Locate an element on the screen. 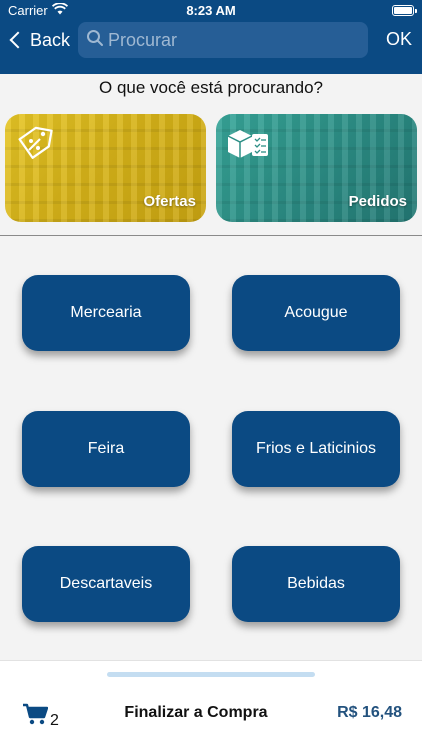 The width and height of the screenshot is (422, 750). section-divider is located at coordinates (211, 235).